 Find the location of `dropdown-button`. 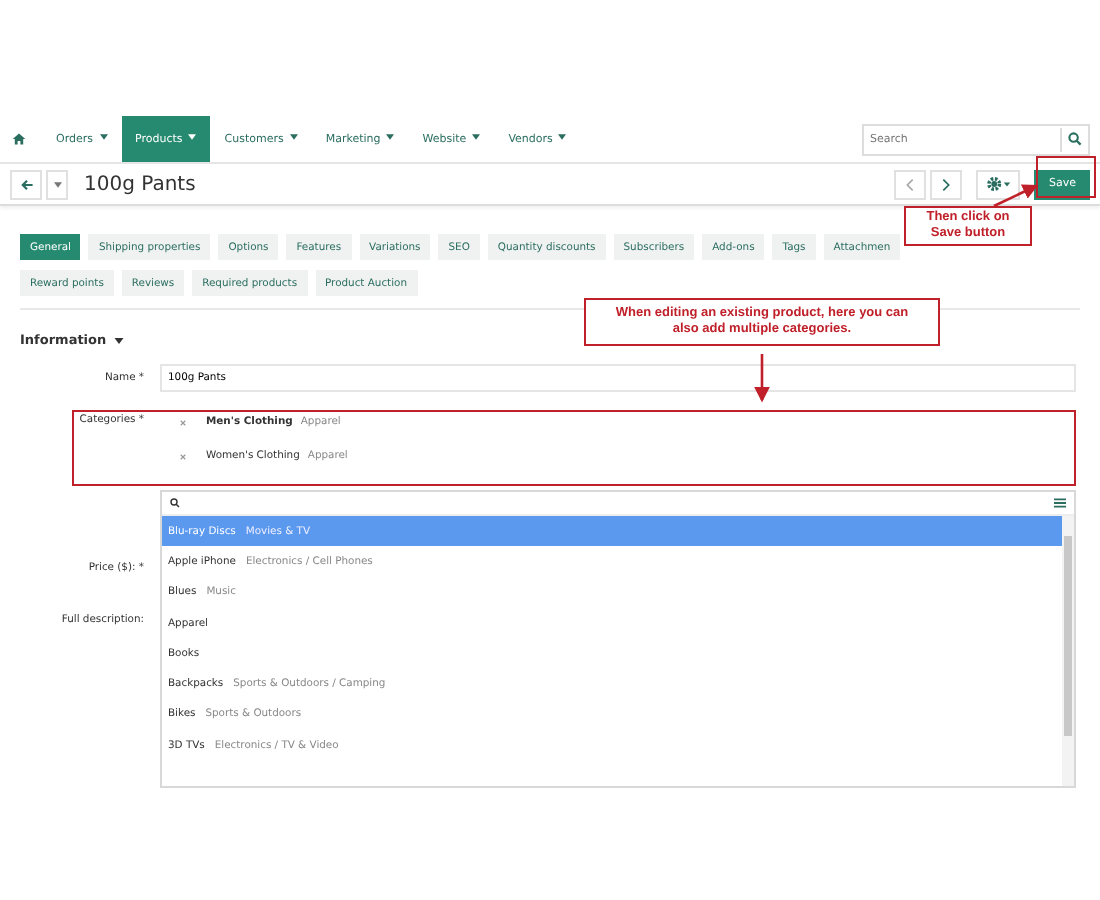

dropdown-button is located at coordinates (57, 184).